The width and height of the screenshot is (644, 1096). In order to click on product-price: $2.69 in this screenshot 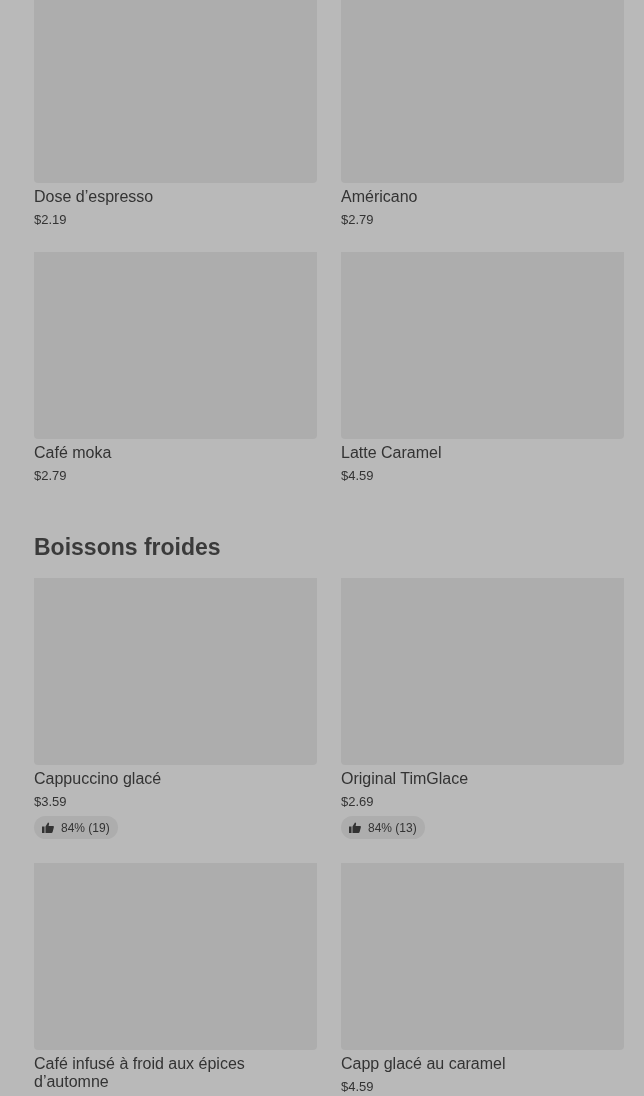, I will do `click(357, 802)`.